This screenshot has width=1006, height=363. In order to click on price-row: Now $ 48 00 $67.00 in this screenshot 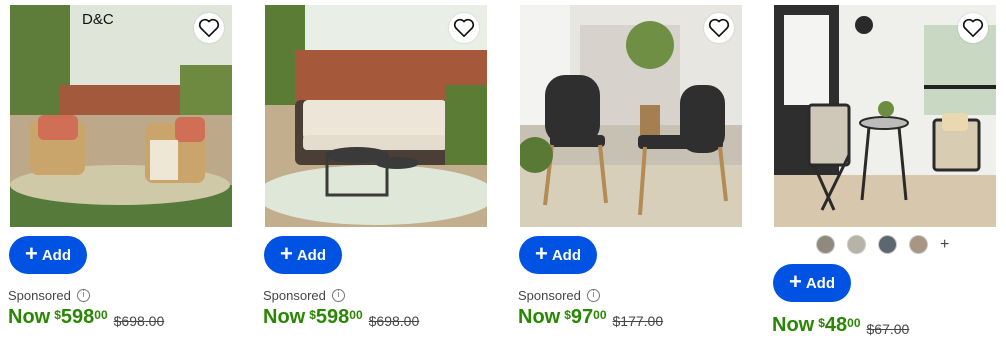, I will do `click(840, 325)`.